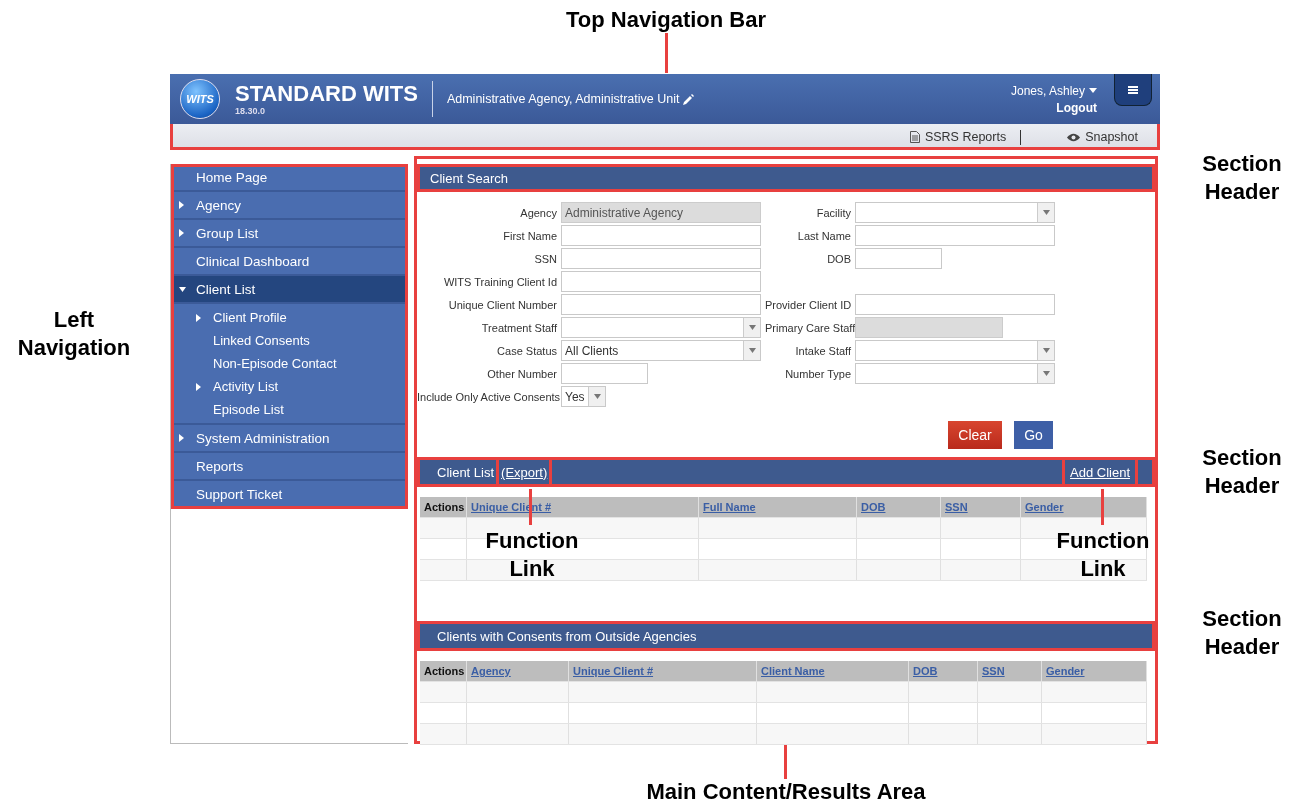 This screenshot has width=1297, height=806. I want to click on nav-item: Support Ticket, so click(289, 495).